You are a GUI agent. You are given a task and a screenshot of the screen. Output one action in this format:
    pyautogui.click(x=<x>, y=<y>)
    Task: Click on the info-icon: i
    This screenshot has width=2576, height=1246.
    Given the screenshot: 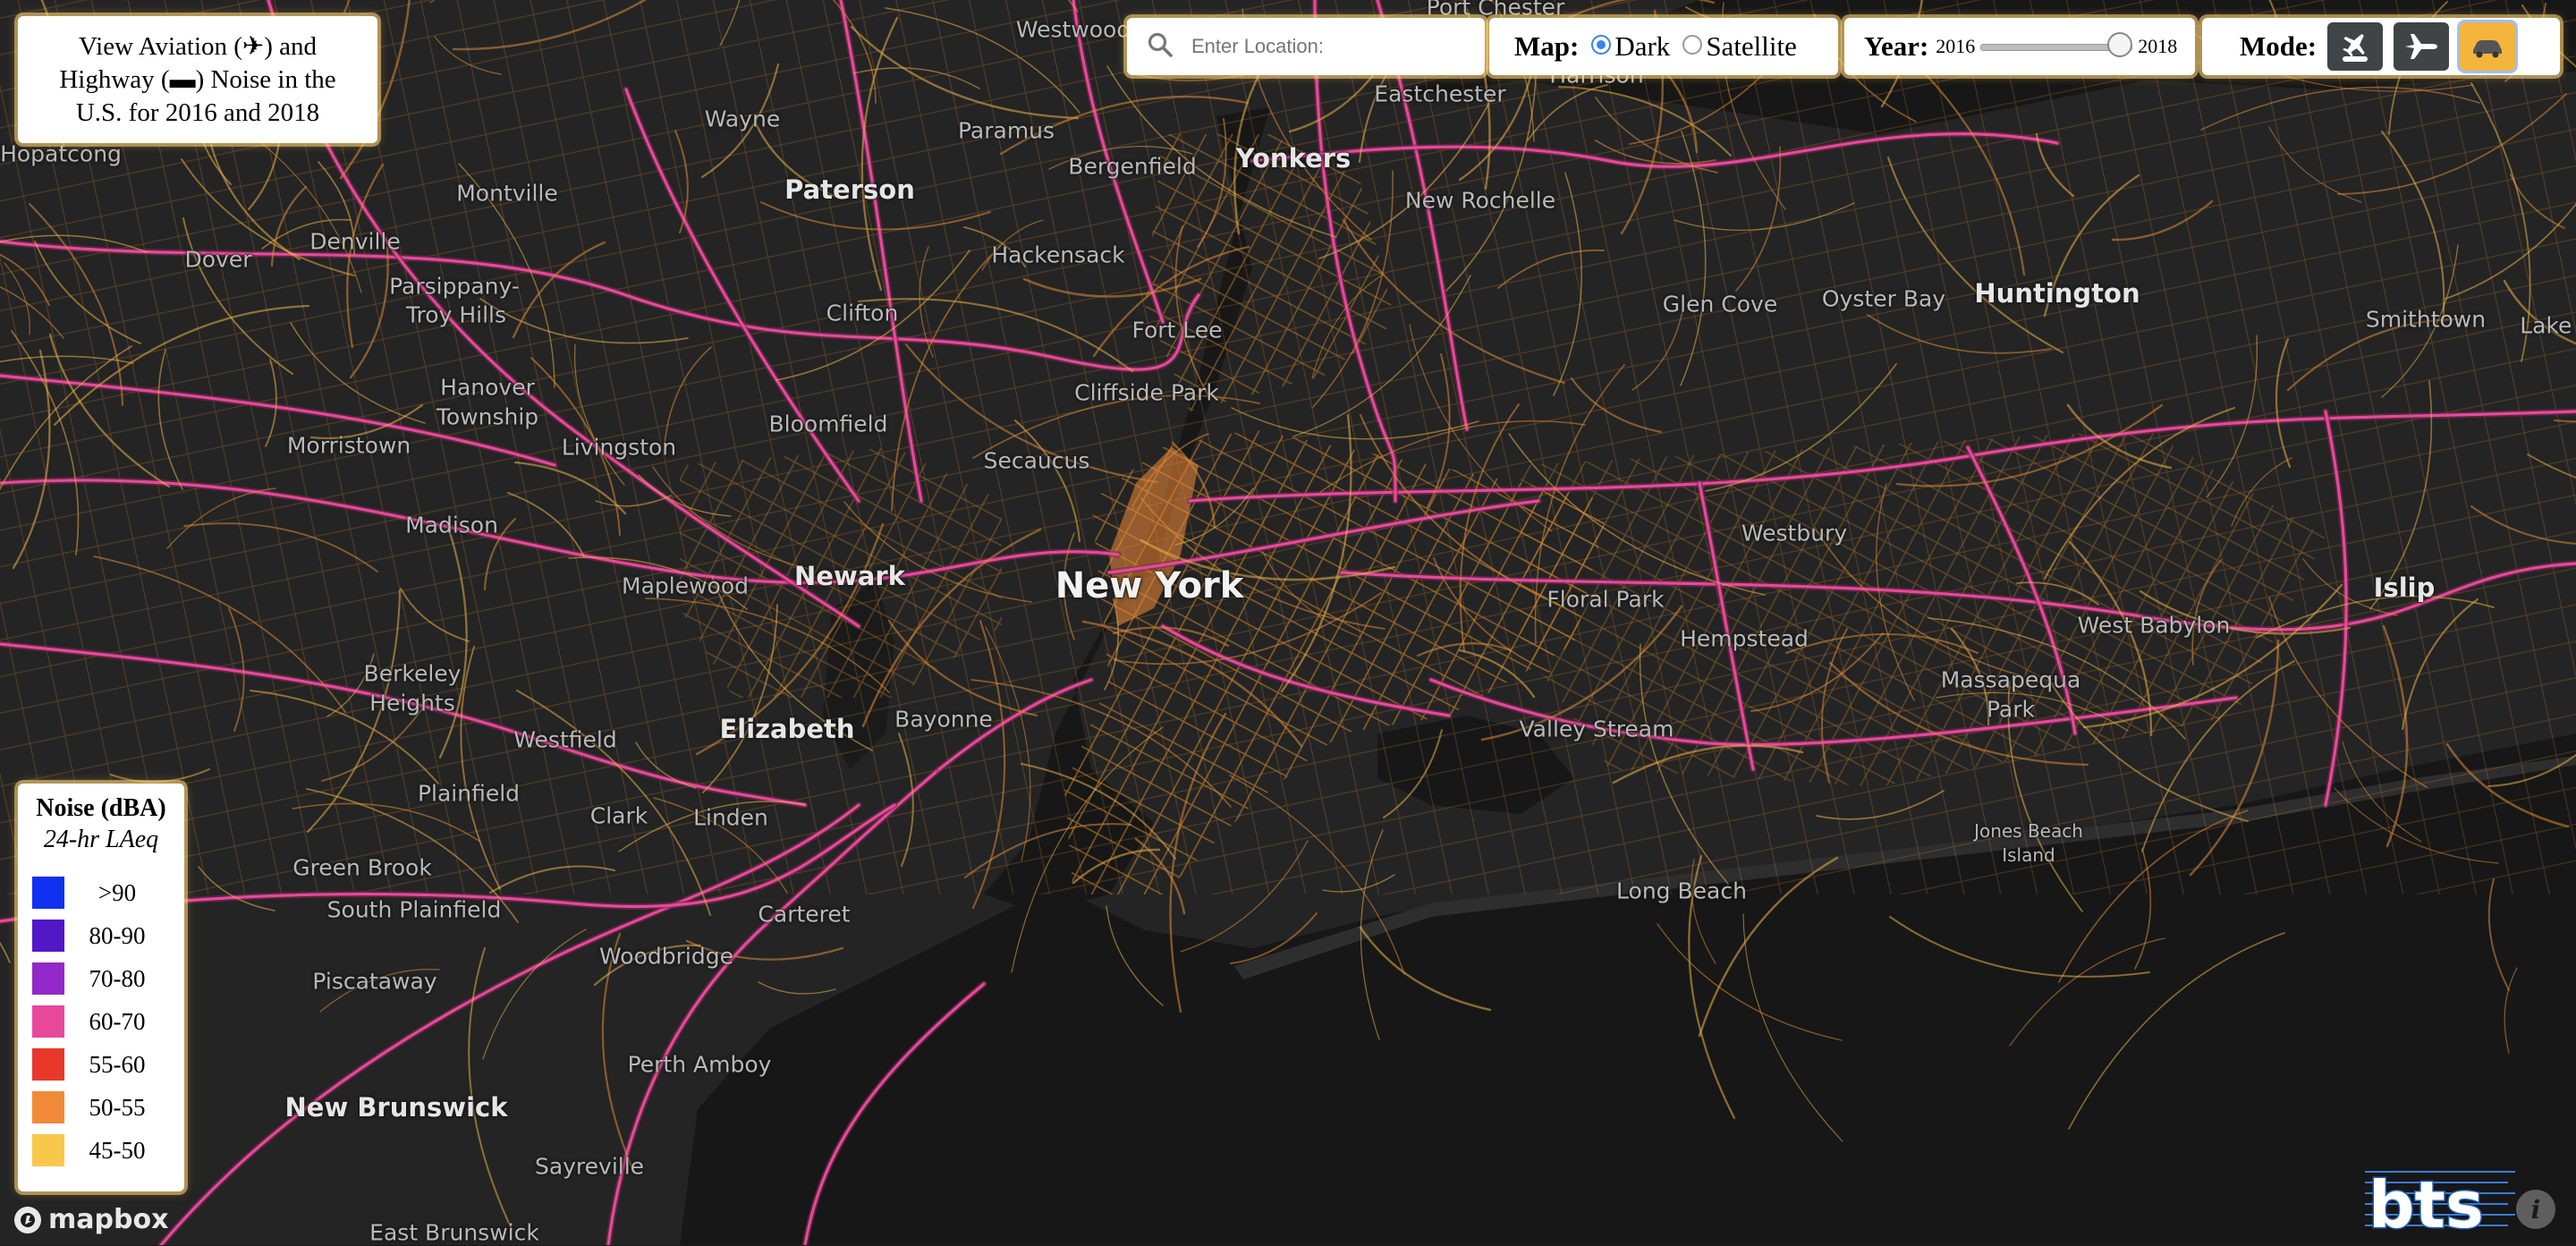 What is the action you would take?
    pyautogui.click(x=2535, y=1209)
    